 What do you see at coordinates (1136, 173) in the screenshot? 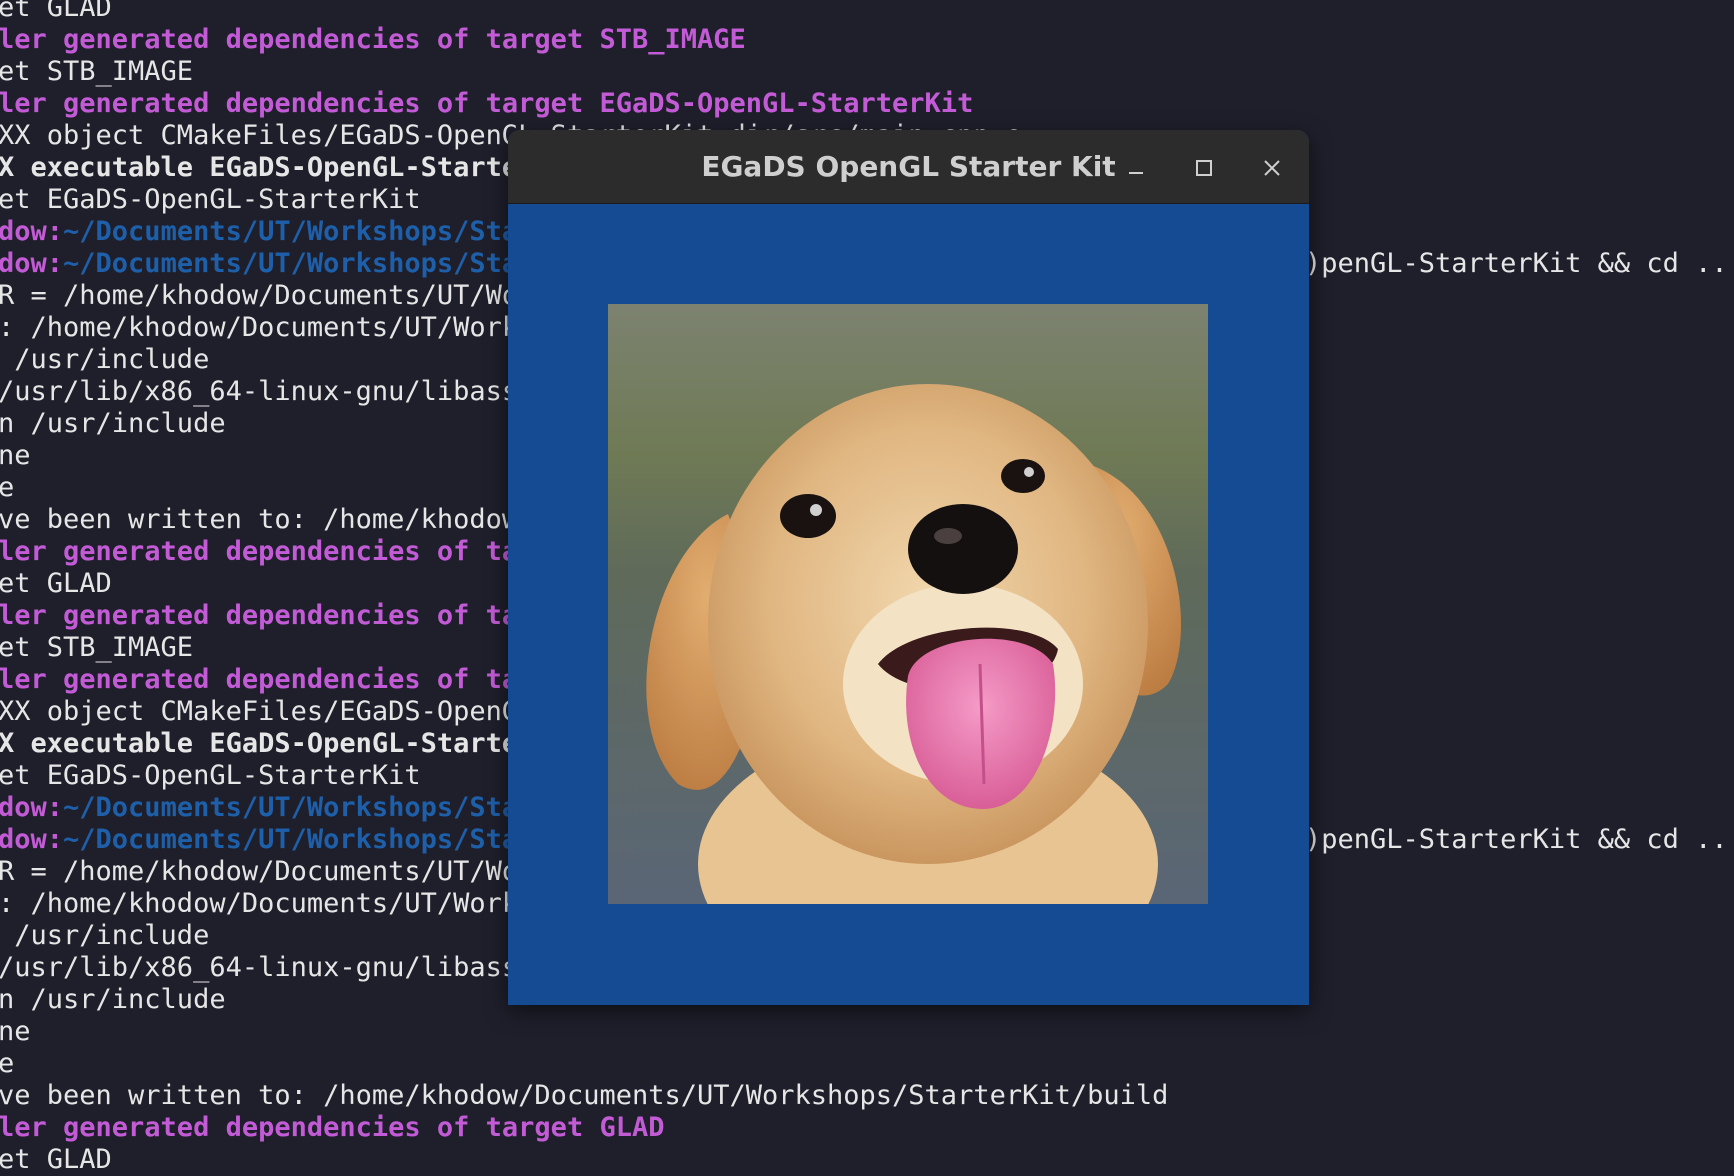
I see `minimize-icon` at bounding box center [1136, 173].